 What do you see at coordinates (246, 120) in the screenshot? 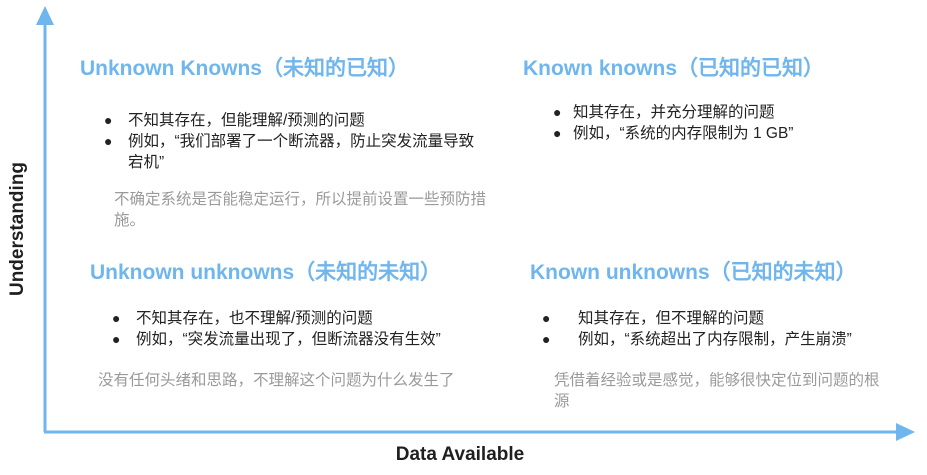
I see `bullet-text: 不知其存在，但能理解/预测的问题` at bounding box center [246, 120].